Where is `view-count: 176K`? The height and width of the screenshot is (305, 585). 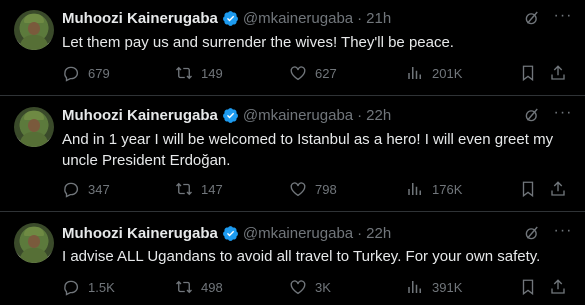
view-count: 176K is located at coordinates (447, 189).